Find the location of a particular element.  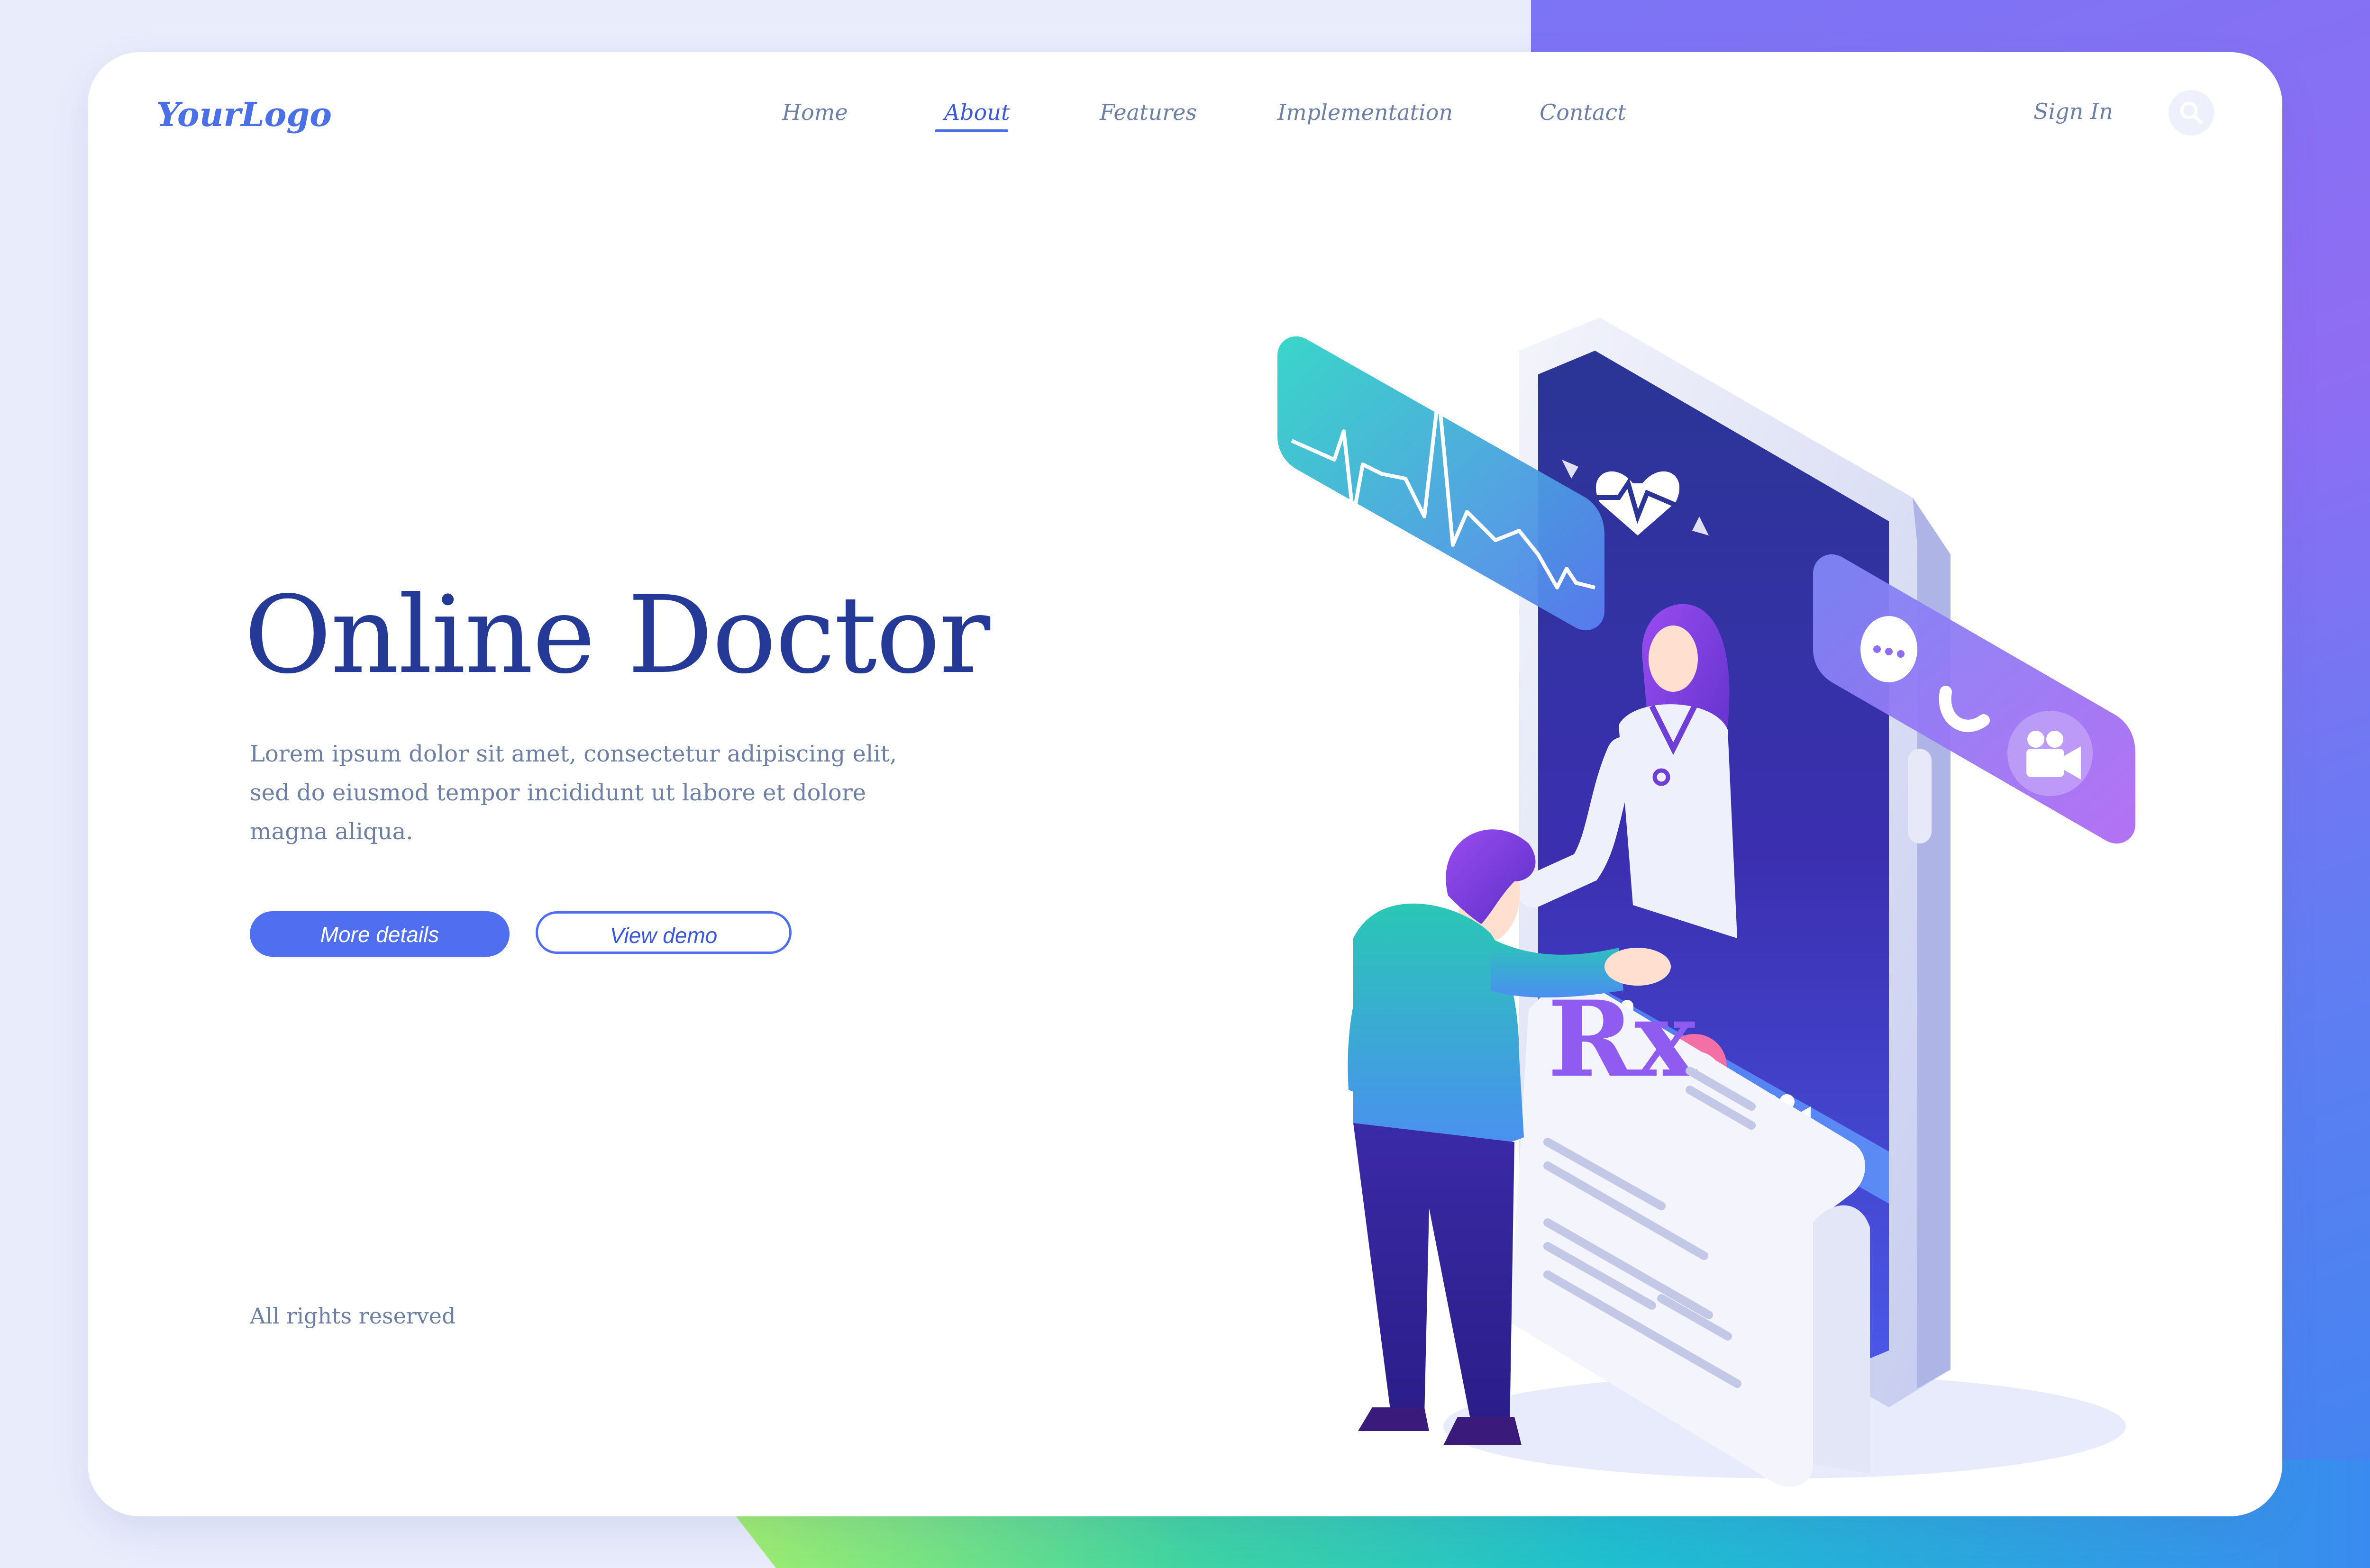

nav-features: Features is located at coordinates (1148, 112).